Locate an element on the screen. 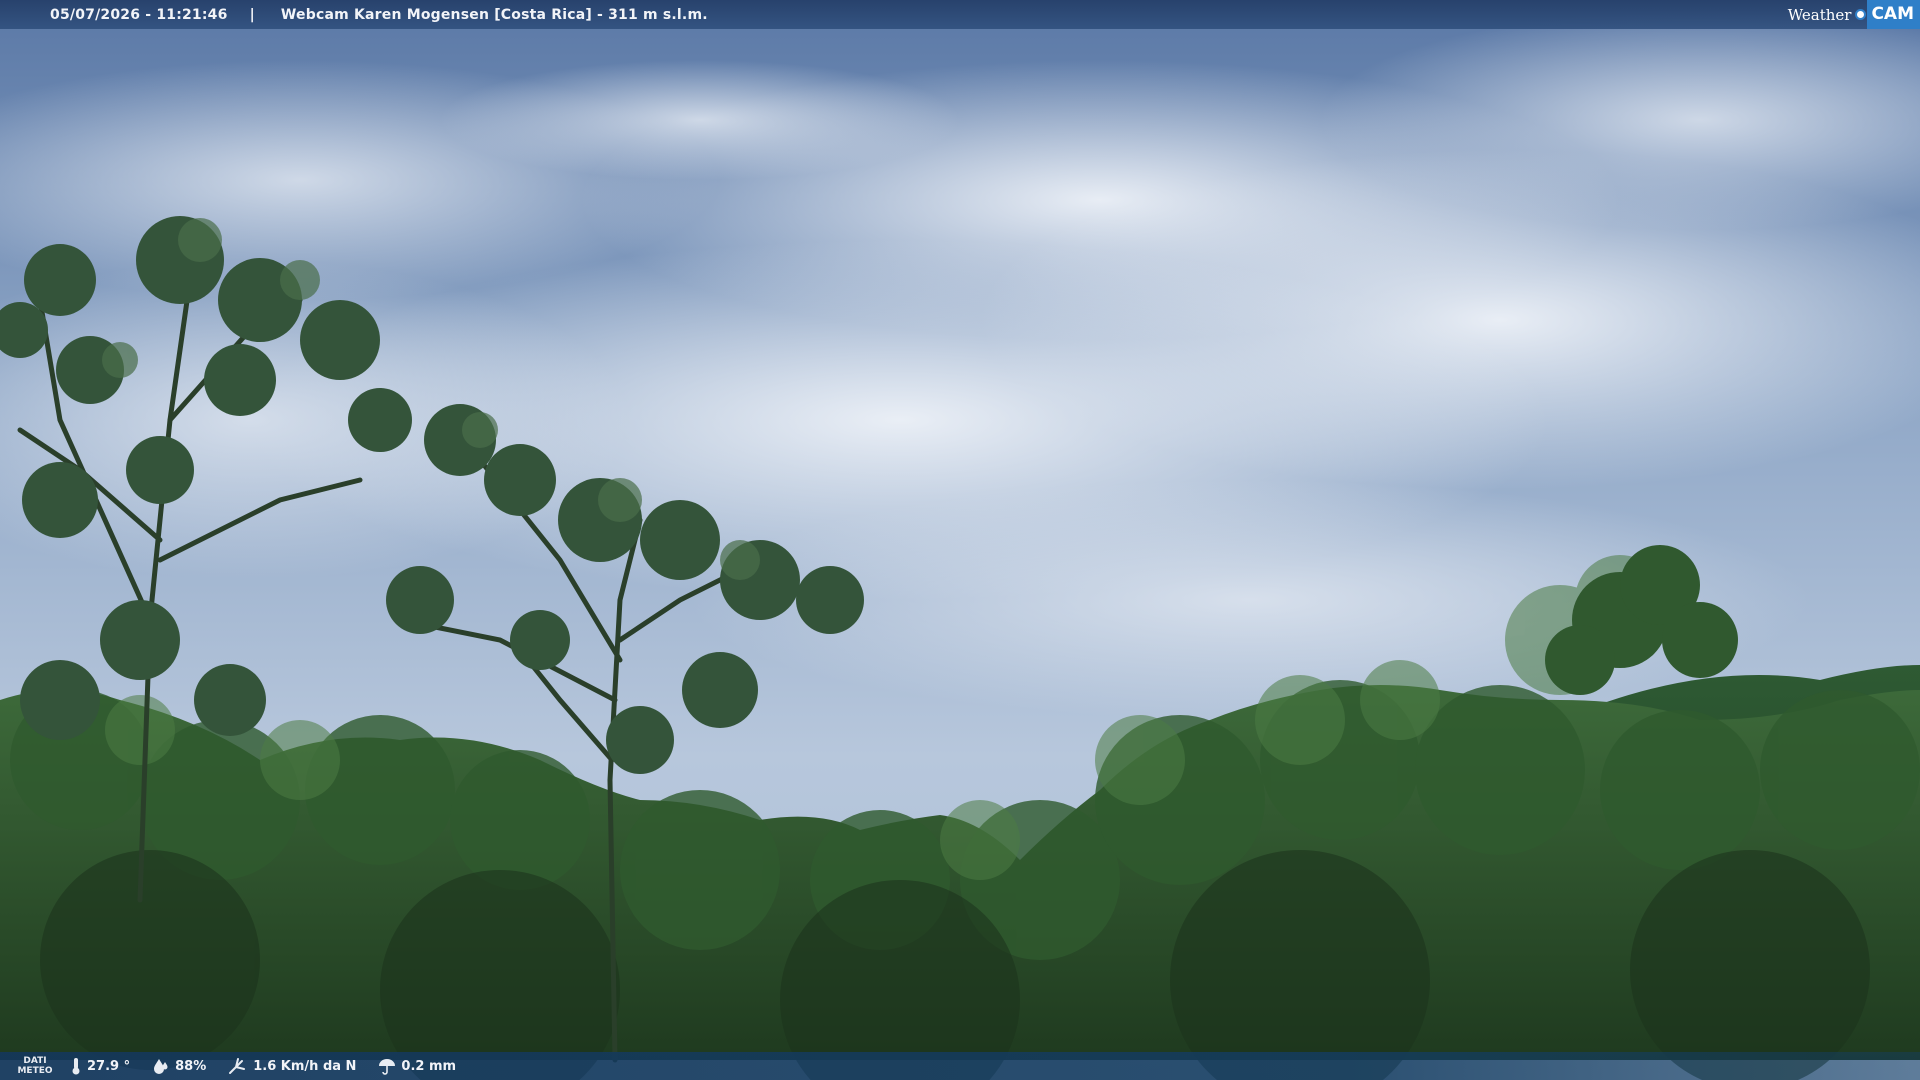  rain-value: 0.2 mm is located at coordinates (429, 1066).